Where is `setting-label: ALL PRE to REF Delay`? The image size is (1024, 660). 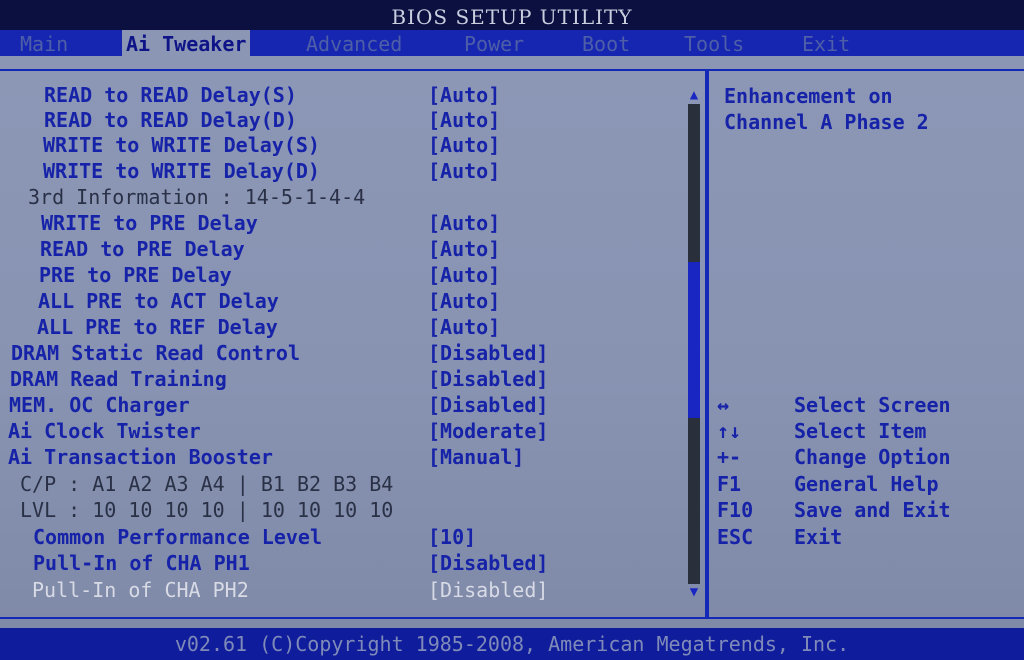
setting-label: ALL PRE to REF Delay is located at coordinates (157, 327).